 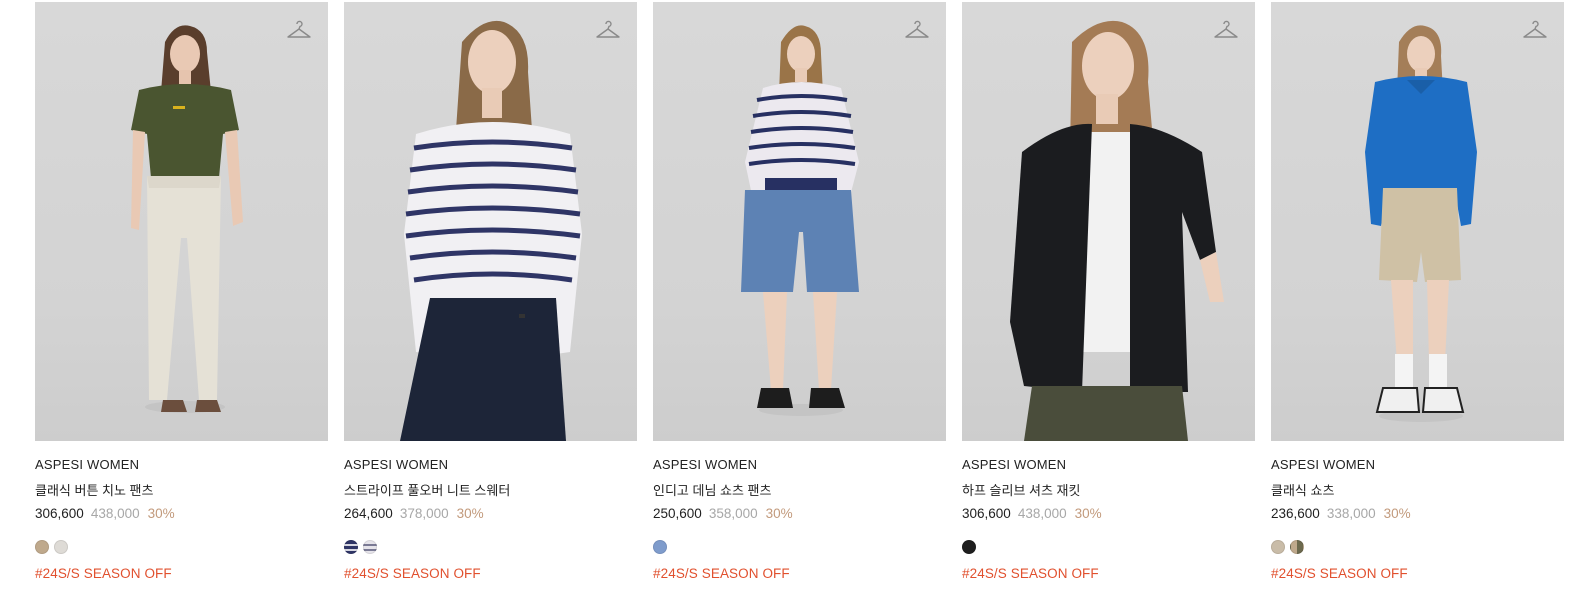 I want to click on product-name: 인디고 데님 쇼츠 팬츠, so click(x=712, y=489).